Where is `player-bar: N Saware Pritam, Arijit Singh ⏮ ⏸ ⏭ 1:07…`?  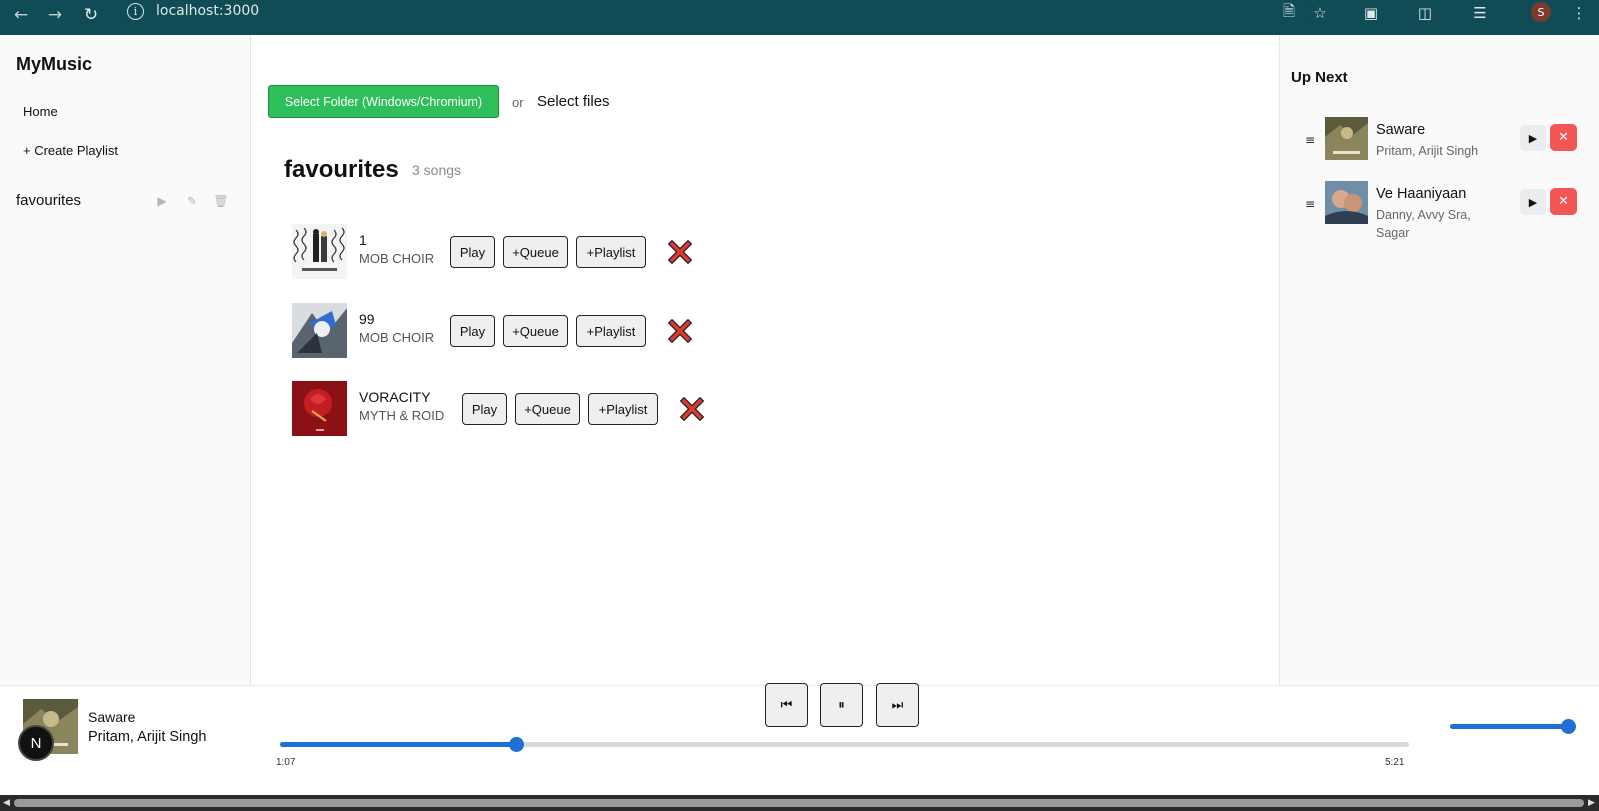 player-bar: N Saware Pritam, Arijit Singh ⏮ ⏸ ⏭ 1:07… is located at coordinates (799, 739).